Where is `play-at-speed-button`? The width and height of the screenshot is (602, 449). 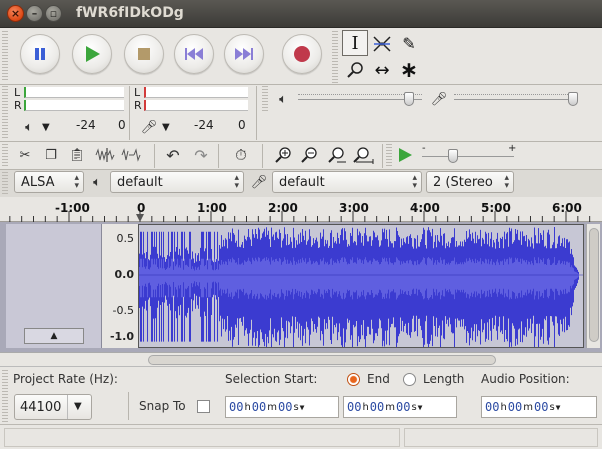 play-at-speed-button is located at coordinates (405, 155).